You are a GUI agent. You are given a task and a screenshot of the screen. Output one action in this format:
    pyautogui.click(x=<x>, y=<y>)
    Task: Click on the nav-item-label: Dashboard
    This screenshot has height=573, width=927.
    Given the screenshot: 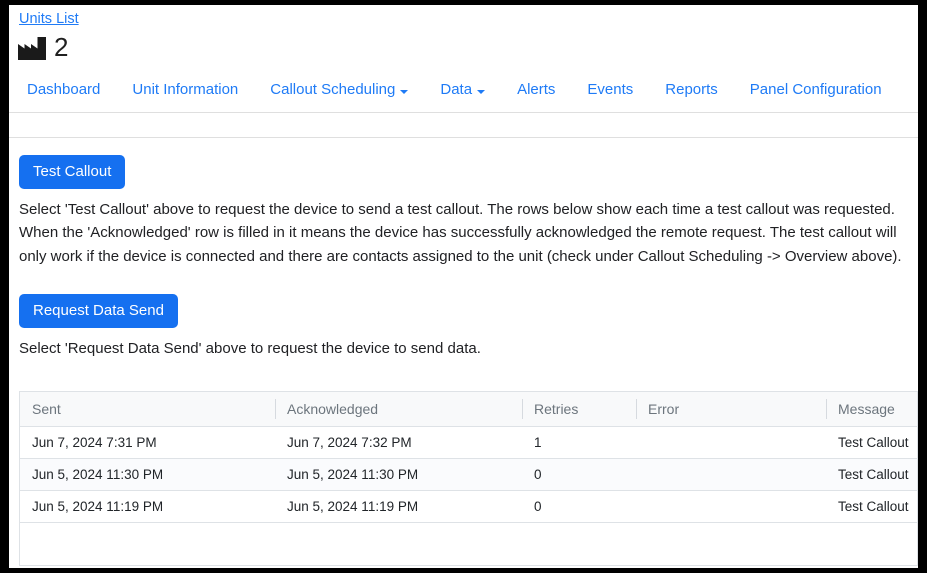 What is the action you would take?
    pyautogui.click(x=64, y=89)
    